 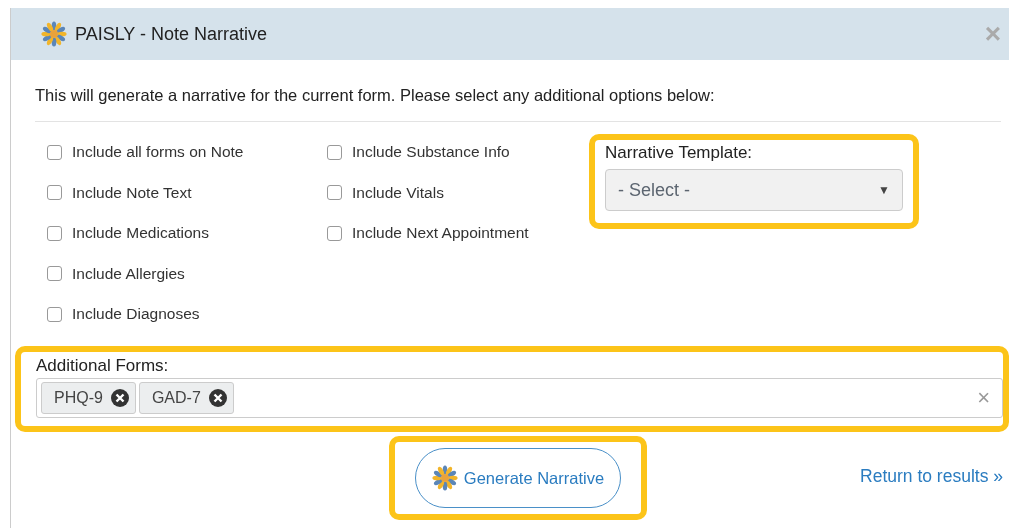 What do you see at coordinates (679, 153) in the screenshot?
I see `field-label: Narrative Template:` at bounding box center [679, 153].